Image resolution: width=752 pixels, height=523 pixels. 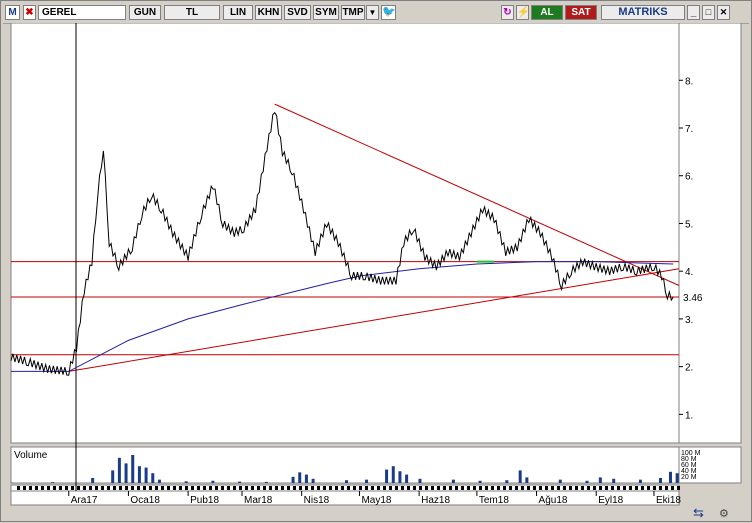 I want to click on refresh-icon: ↻, so click(x=507, y=12).